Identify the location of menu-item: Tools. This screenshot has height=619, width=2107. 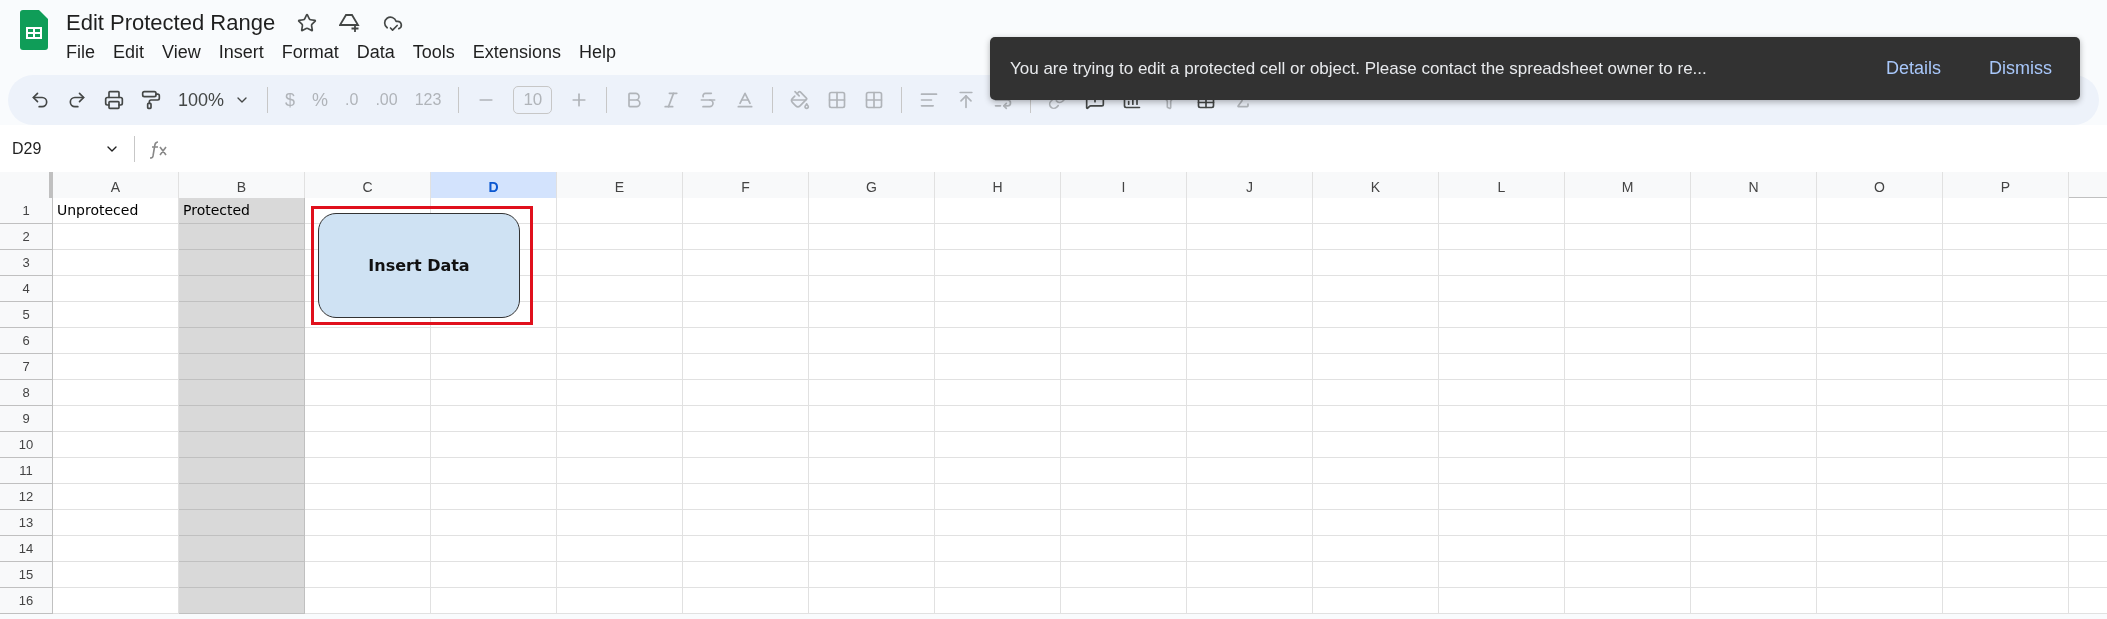
(433, 52).